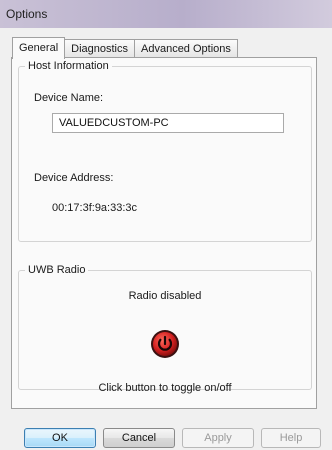 The height and width of the screenshot is (450, 332). What do you see at coordinates (74, 178) in the screenshot?
I see `device-address-label: Device Address:` at bounding box center [74, 178].